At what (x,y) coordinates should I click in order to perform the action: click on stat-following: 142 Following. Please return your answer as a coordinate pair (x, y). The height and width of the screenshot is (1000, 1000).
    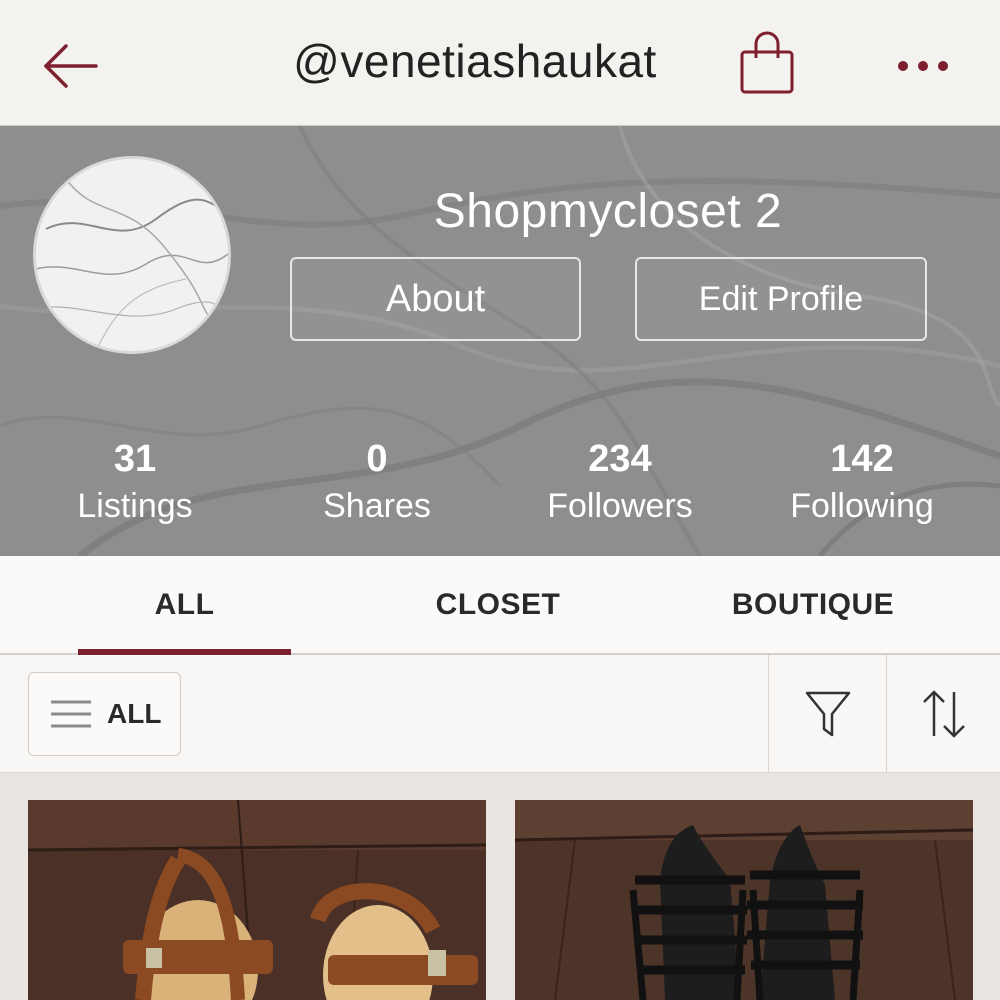
    Looking at the image, I should click on (862, 483).